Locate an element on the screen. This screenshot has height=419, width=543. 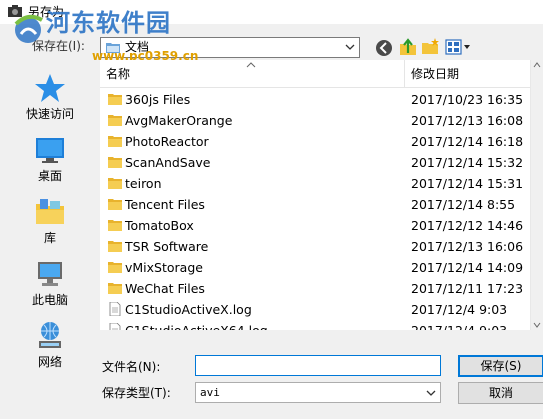
library-icon is located at coordinates (50, 211).